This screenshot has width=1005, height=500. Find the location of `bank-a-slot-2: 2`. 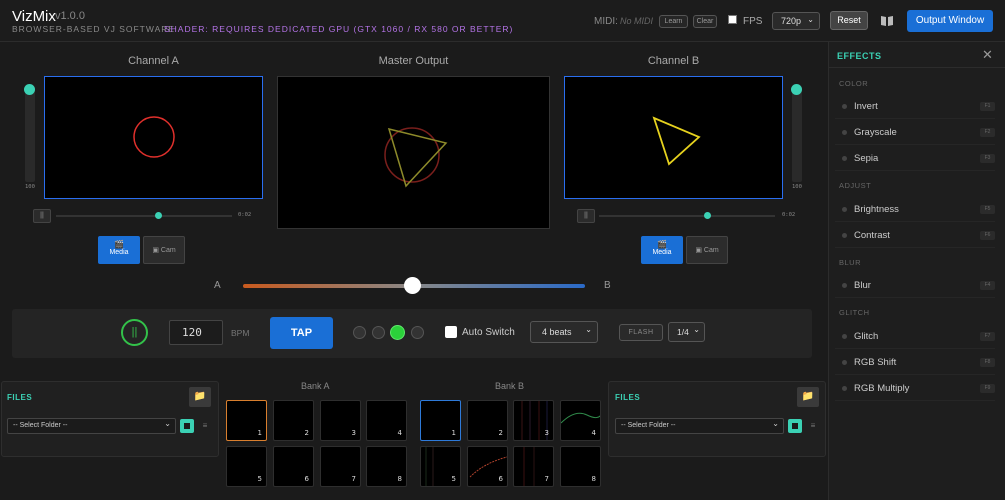

bank-a-slot-2: 2 is located at coordinates (293, 420).